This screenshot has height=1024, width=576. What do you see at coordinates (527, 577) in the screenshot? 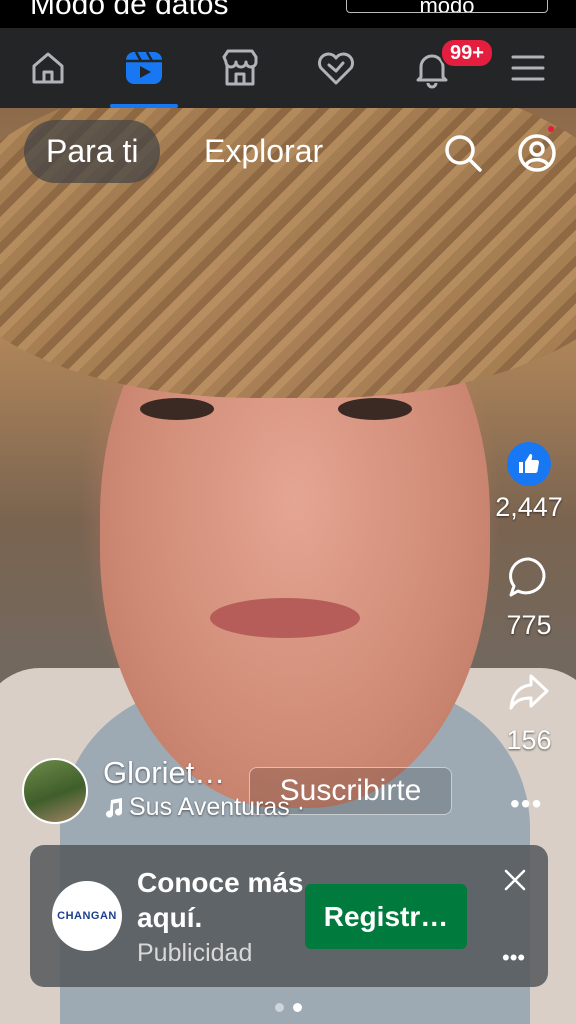
I see `comment-icon` at bounding box center [527, 577].